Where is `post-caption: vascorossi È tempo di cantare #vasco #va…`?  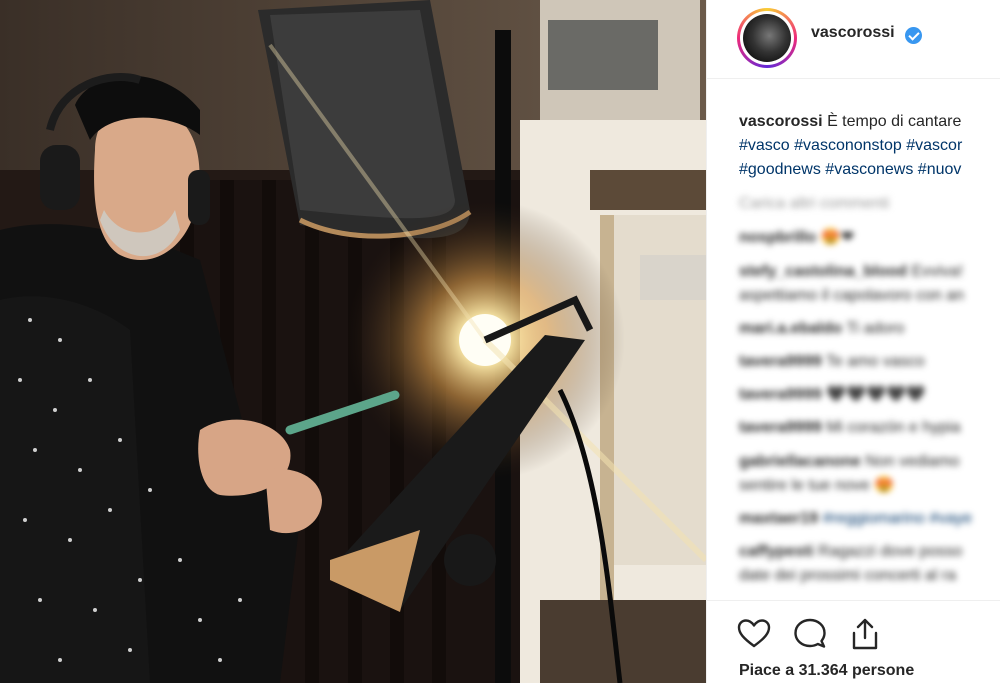 post-caption: vascorossi È tempo di cantare #vasco #va… is located at coordinates (869, 146).